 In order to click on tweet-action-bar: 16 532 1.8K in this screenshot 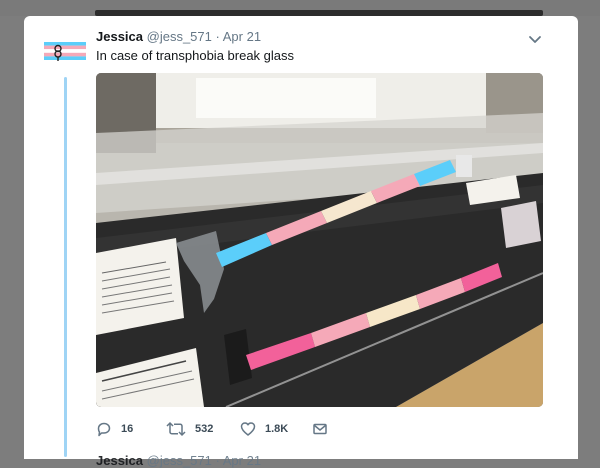, I will do `click(246, 429)`.